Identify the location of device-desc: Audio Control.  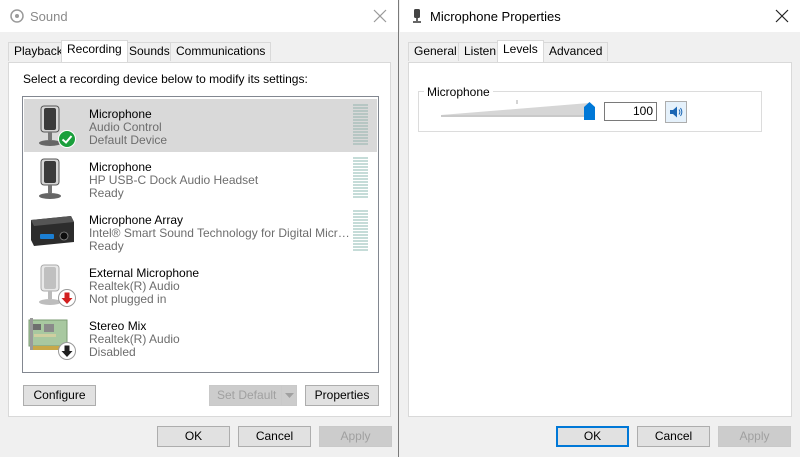
(125, 127).